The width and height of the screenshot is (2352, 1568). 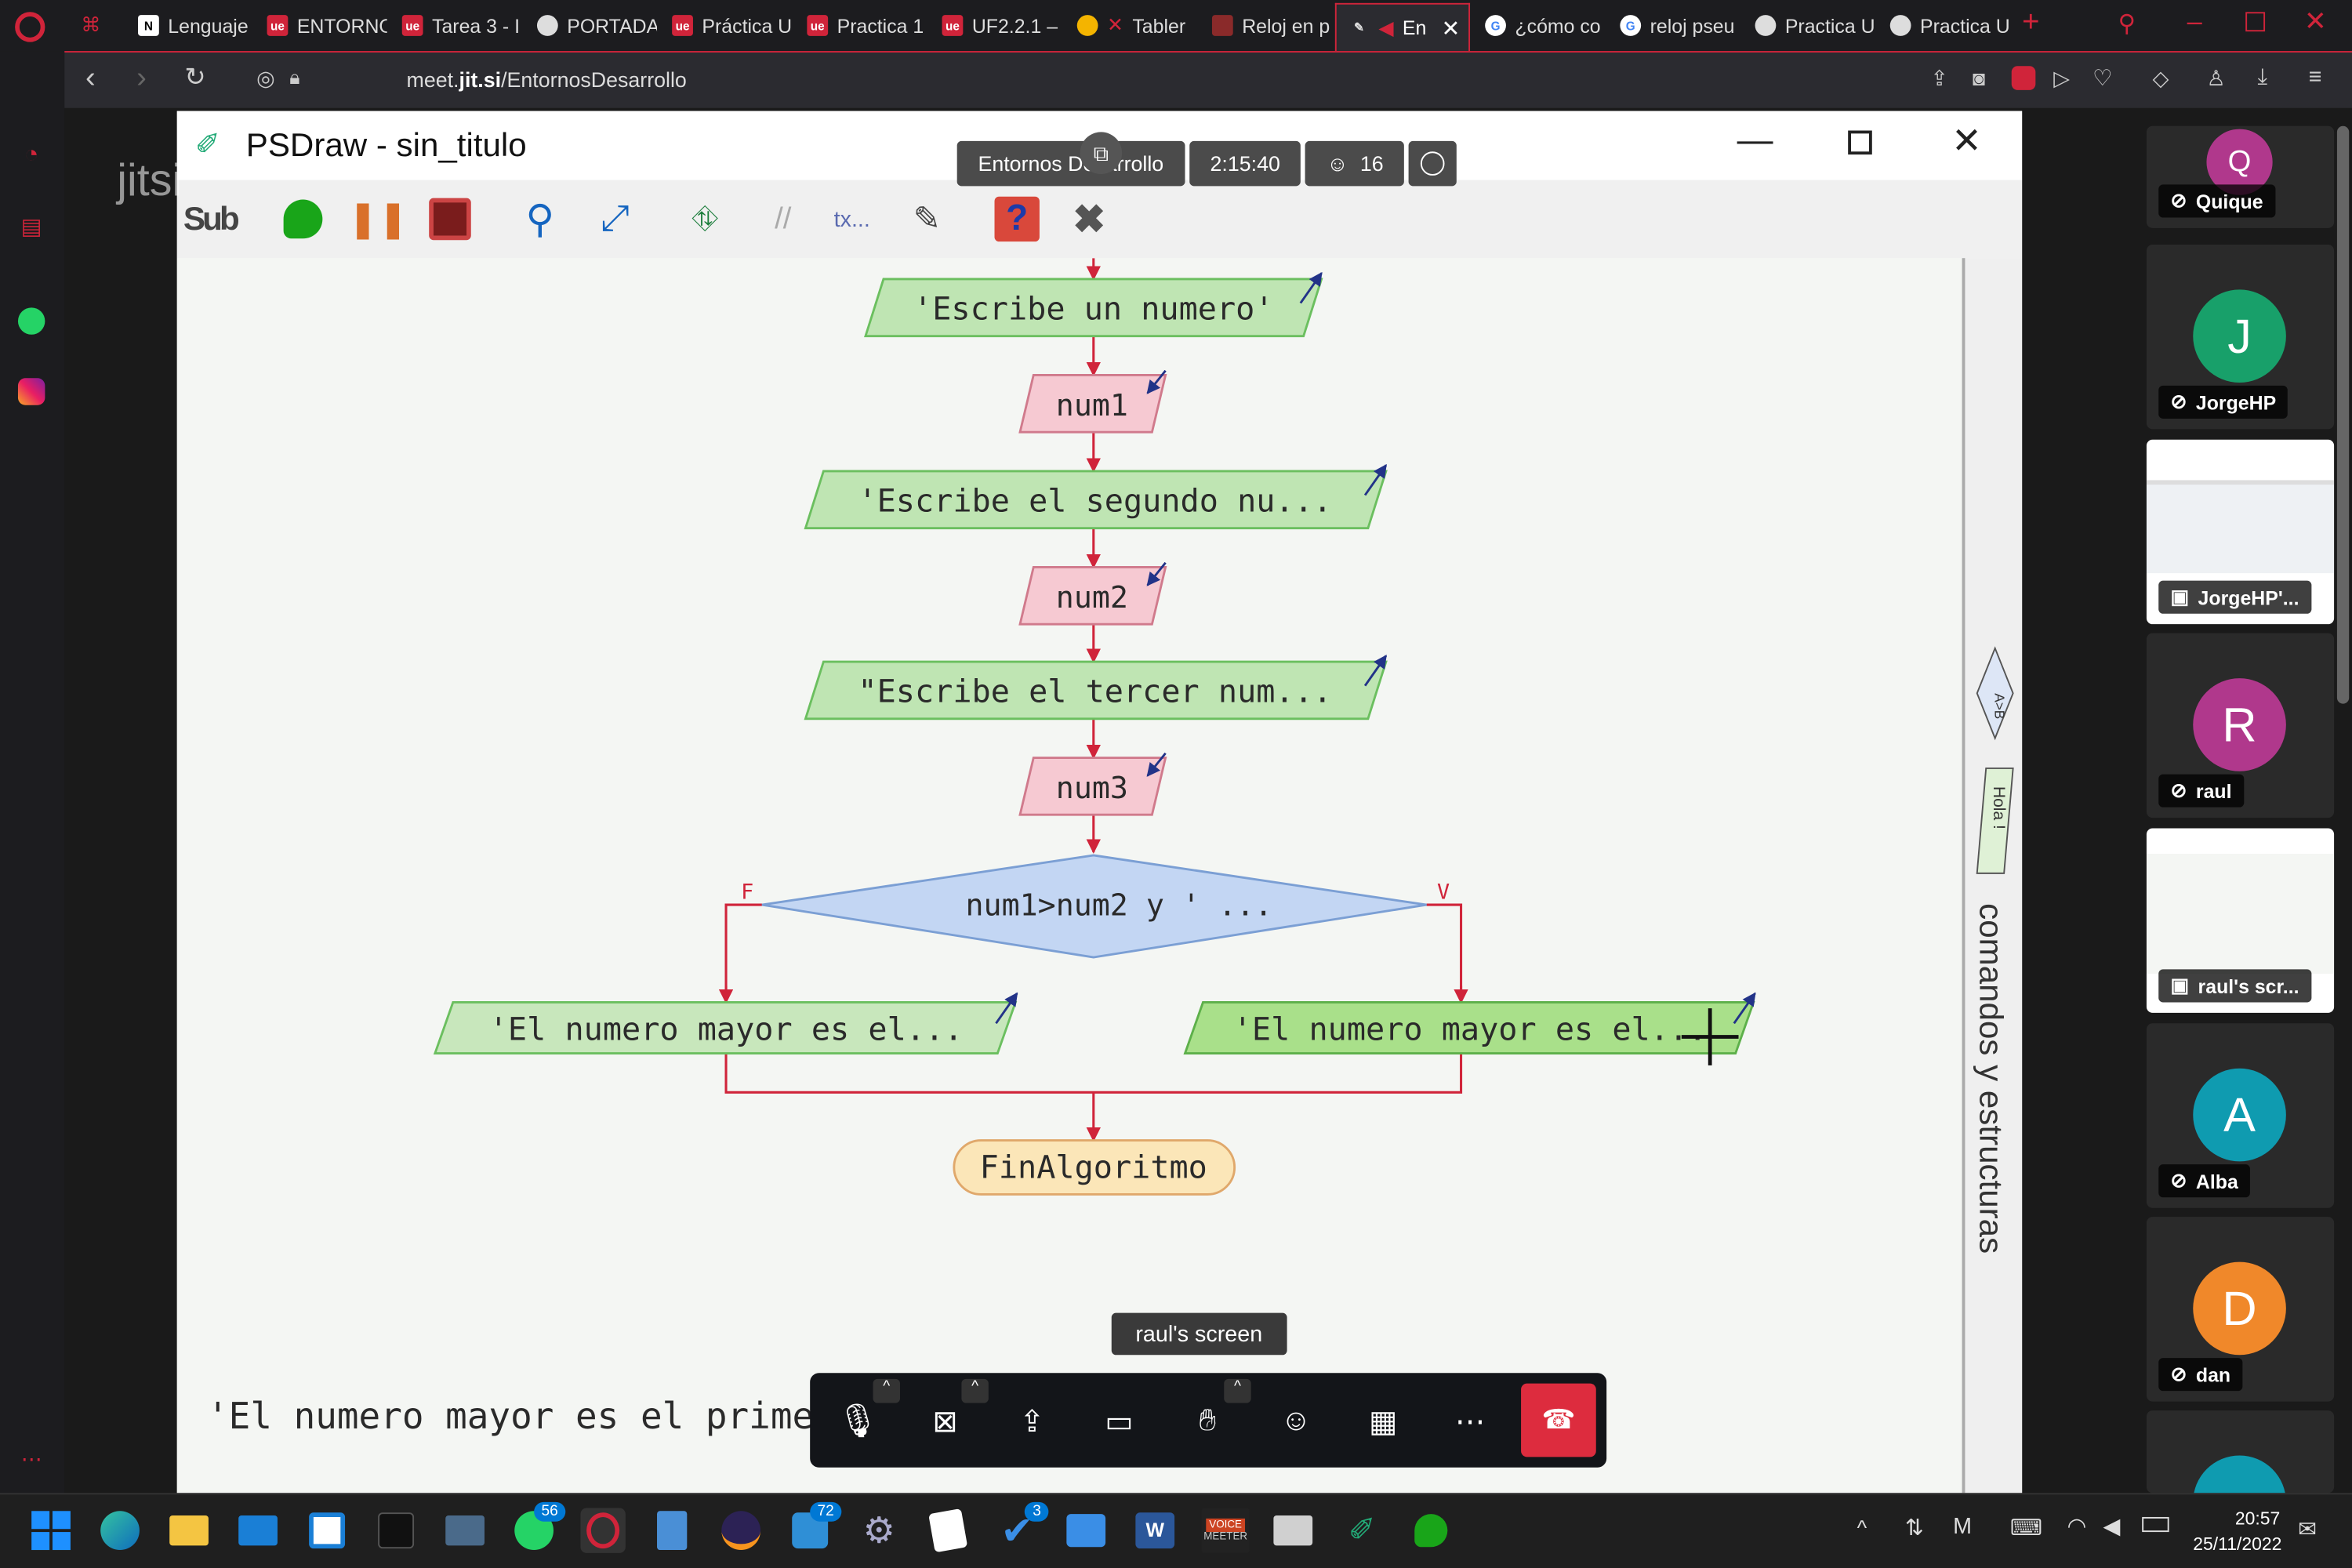 I want to click on tray-mixer-icon: ⇅, so click(x=1915, y=1527).